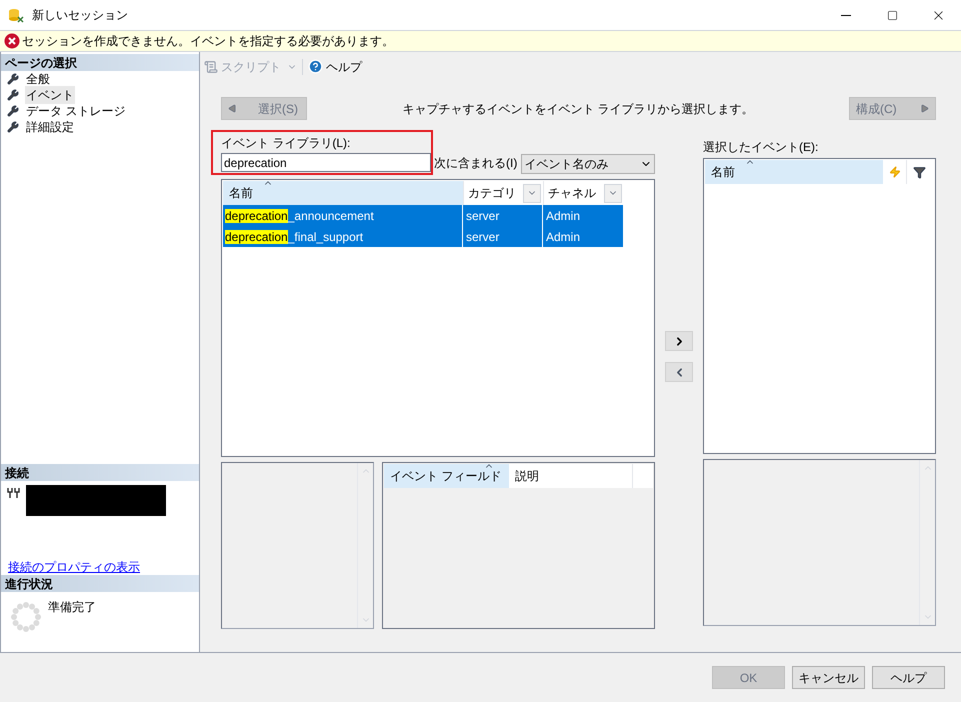  What do you see at coordinates (12, 41) in the screenshot?
I see `error-icon` at bounding box center [12, 41].